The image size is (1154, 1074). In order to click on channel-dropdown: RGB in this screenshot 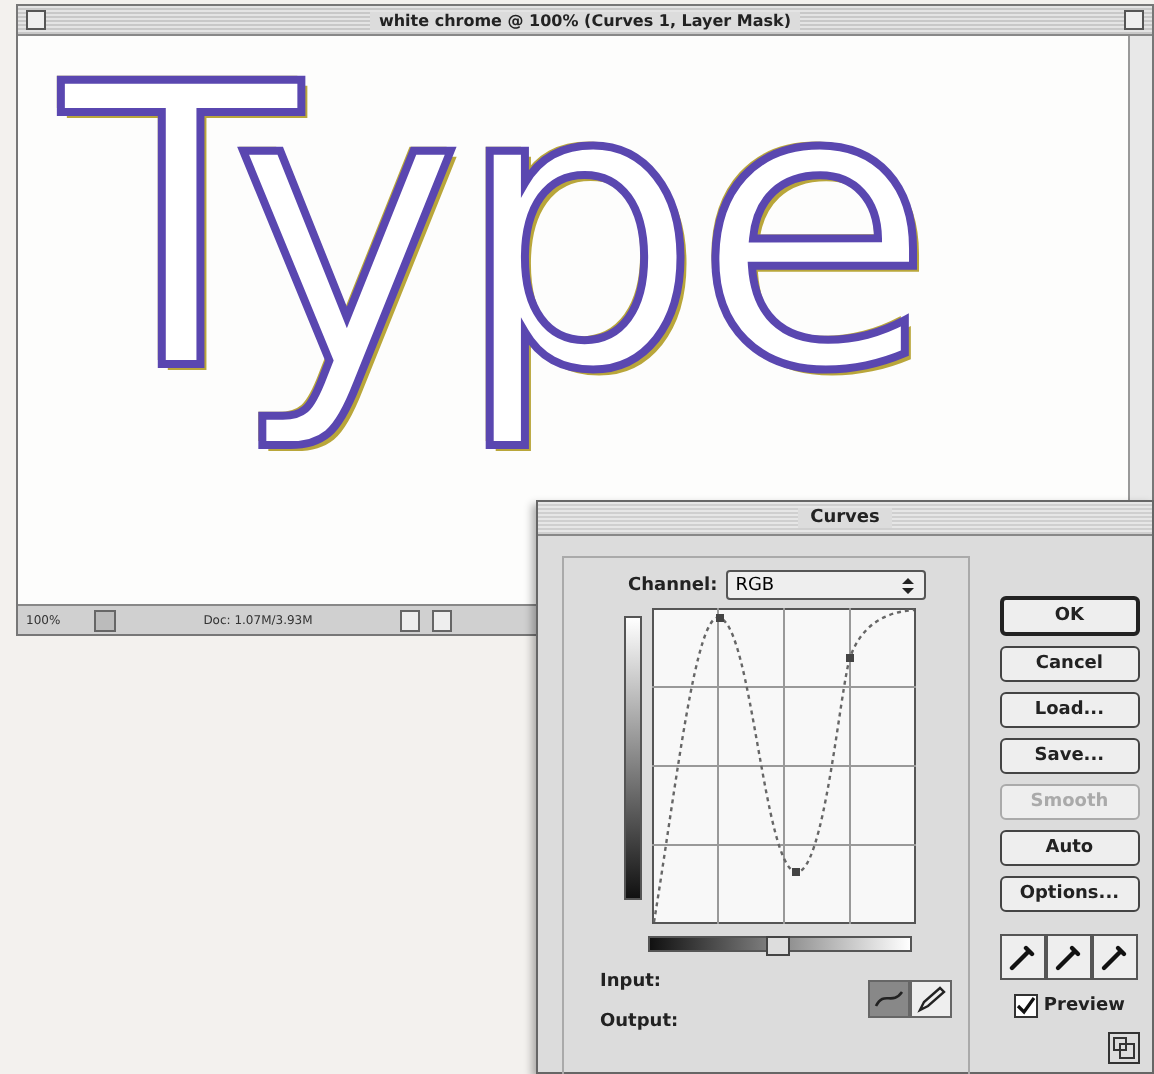, I will do `click(825, 585)`.